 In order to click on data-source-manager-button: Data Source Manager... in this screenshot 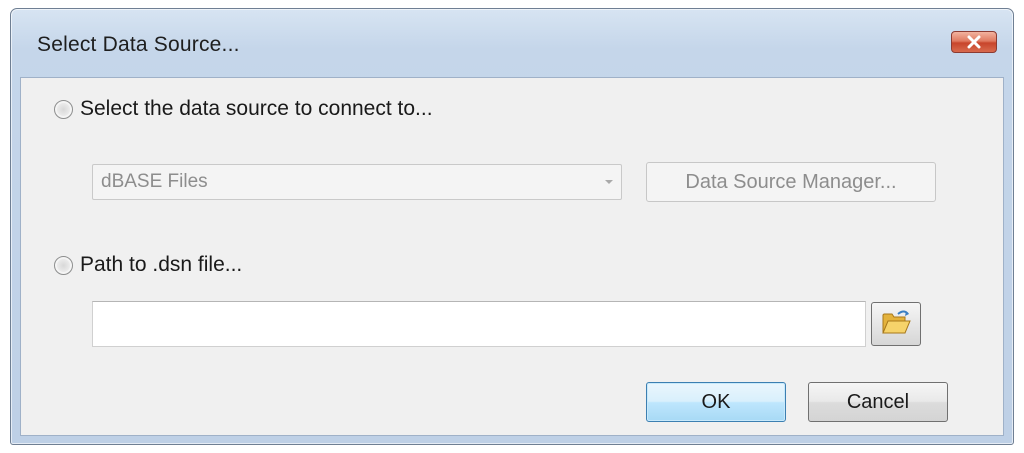, I will do `click(791, 182)`.